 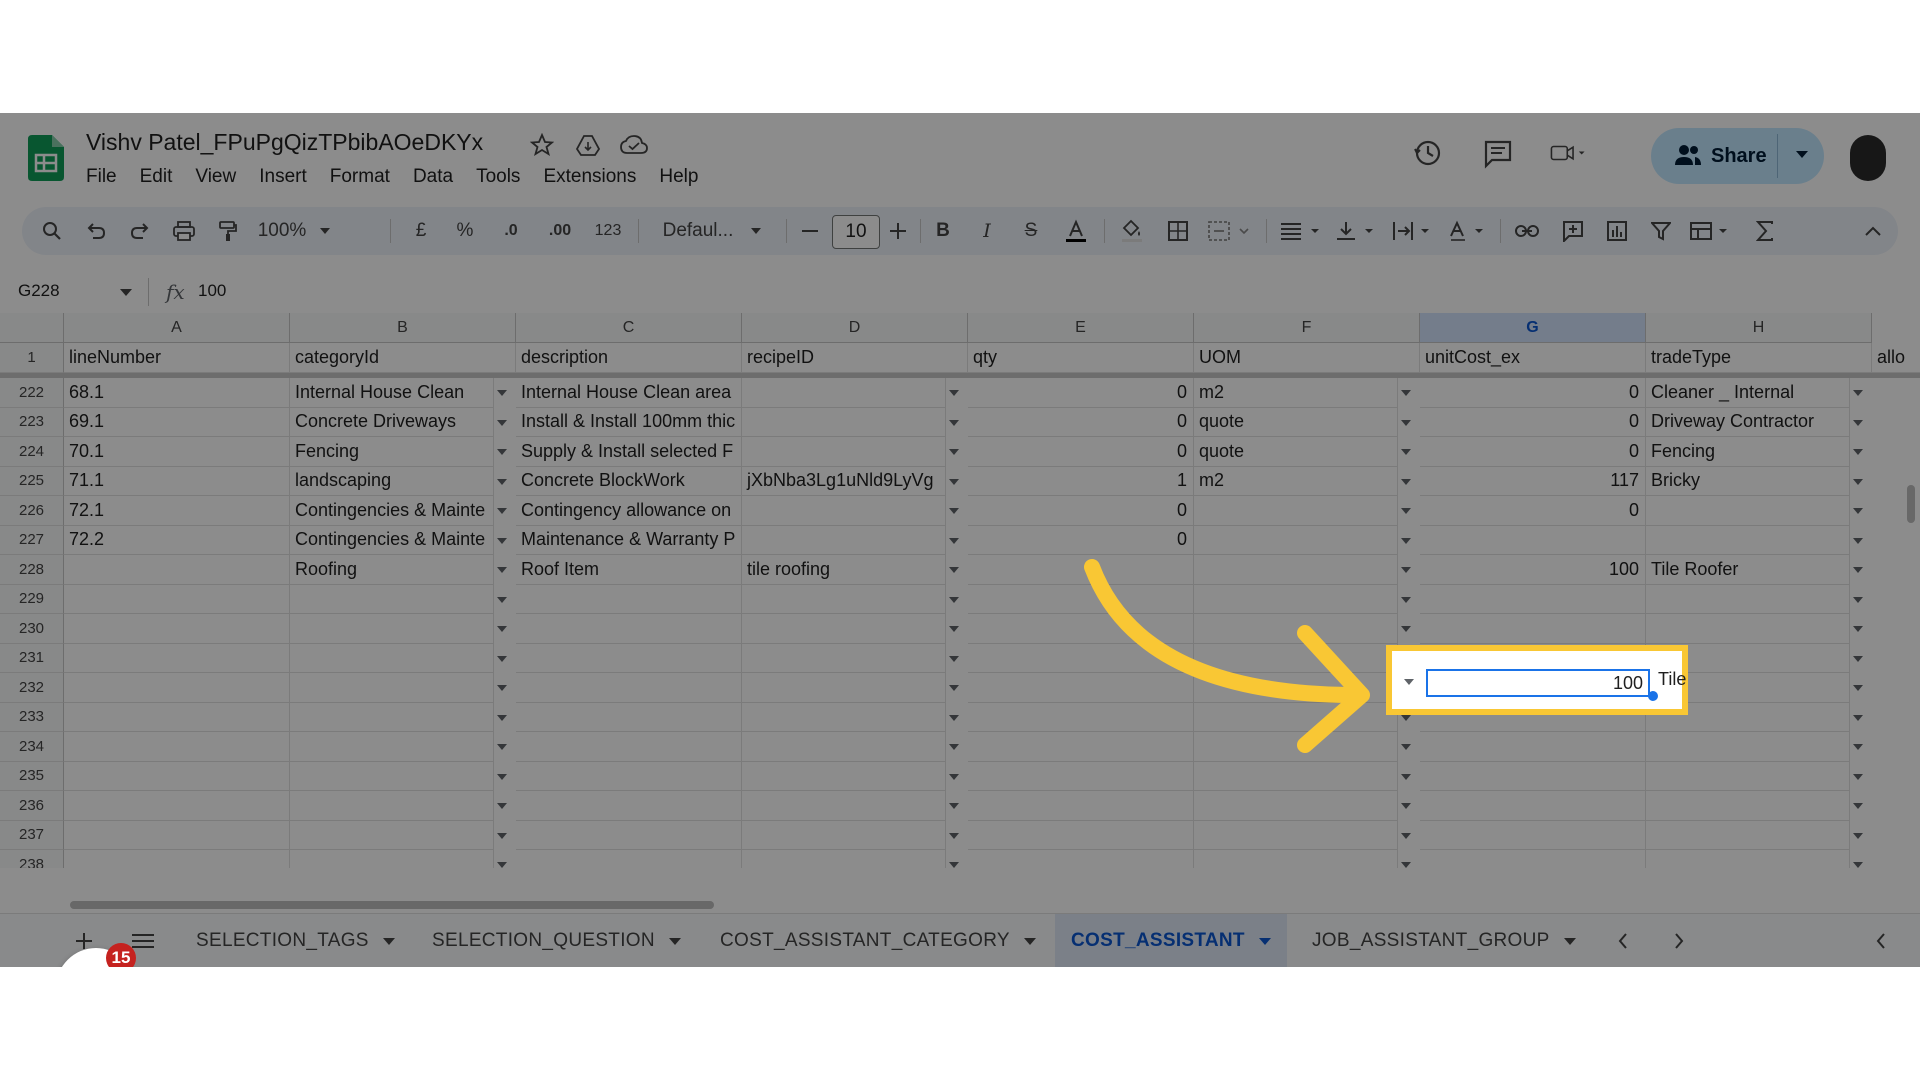 What do you see at coordinates (1533, 358) in the screenshot?
I see `header-cell: unitCost_ex` at bounding box center [1533, 358].